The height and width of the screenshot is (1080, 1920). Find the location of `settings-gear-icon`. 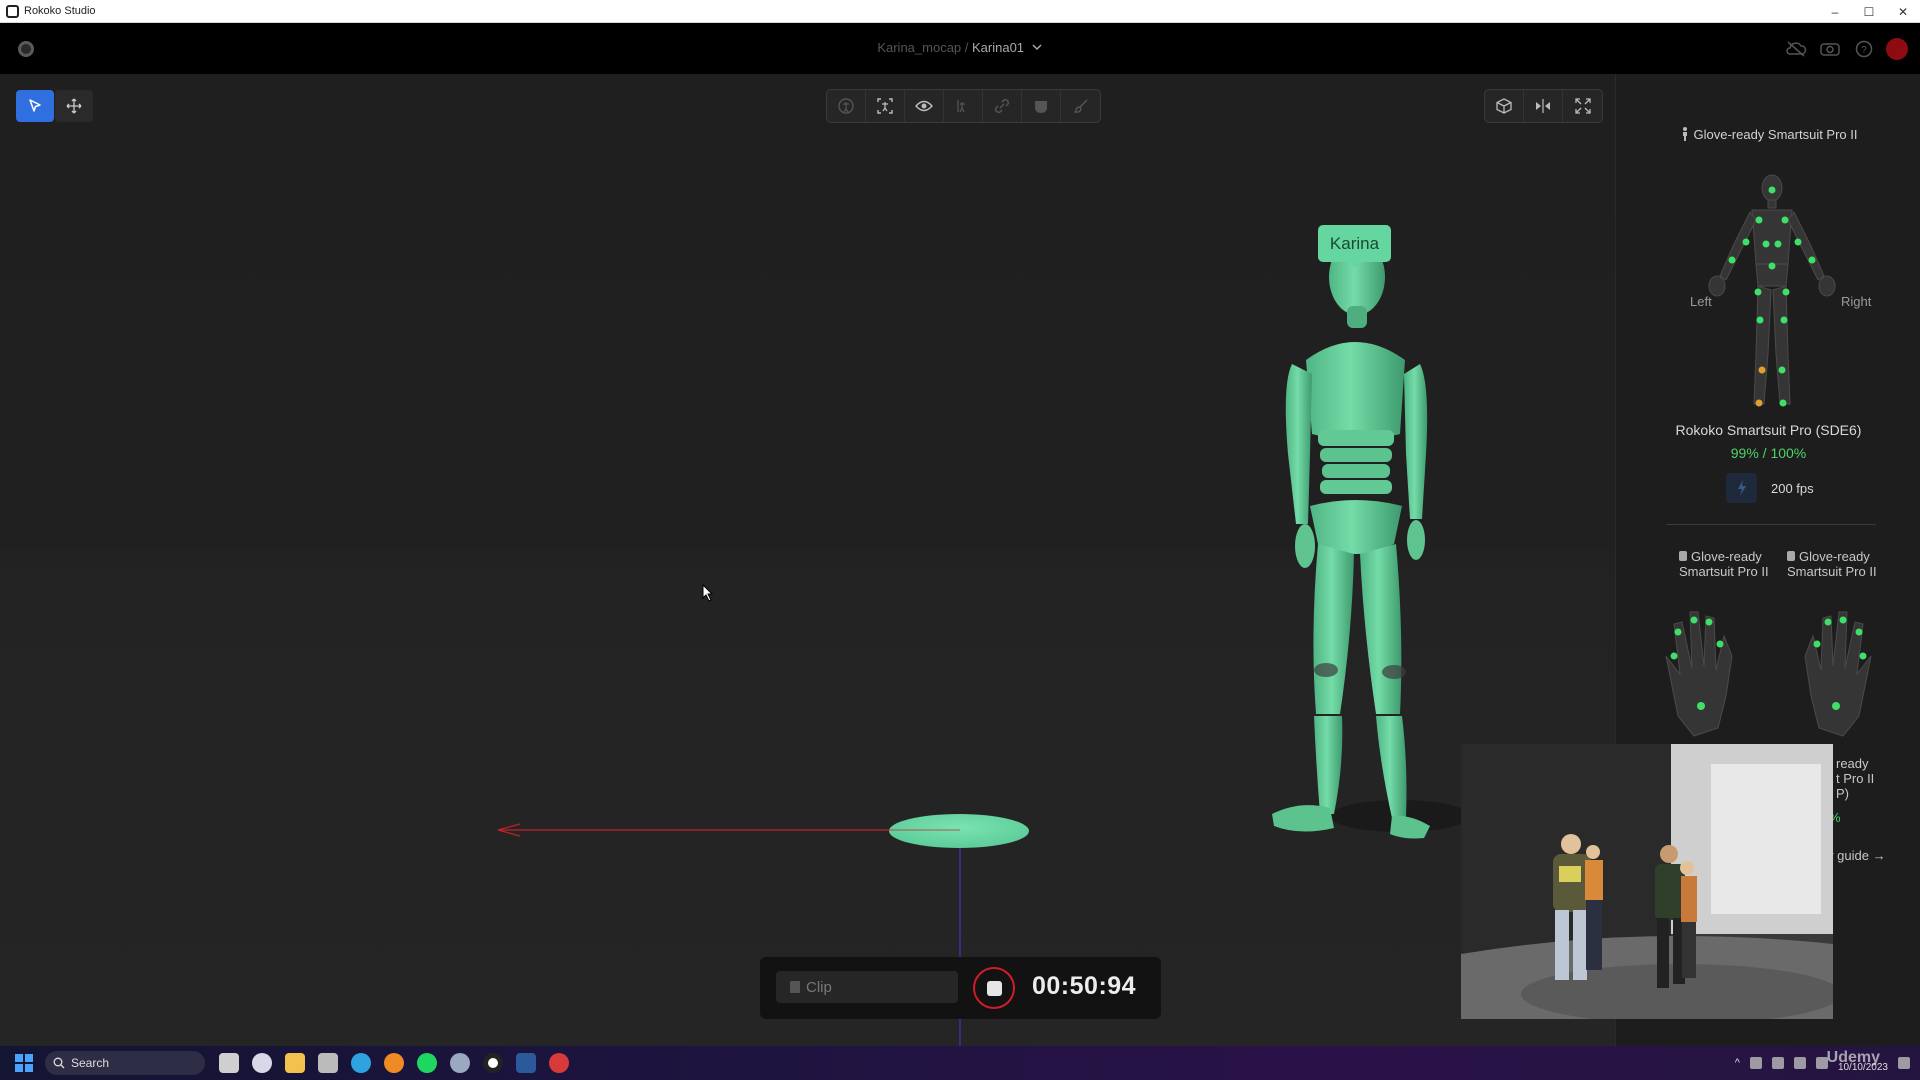

settings-gear-icon is located at coordinates (460, 1063).